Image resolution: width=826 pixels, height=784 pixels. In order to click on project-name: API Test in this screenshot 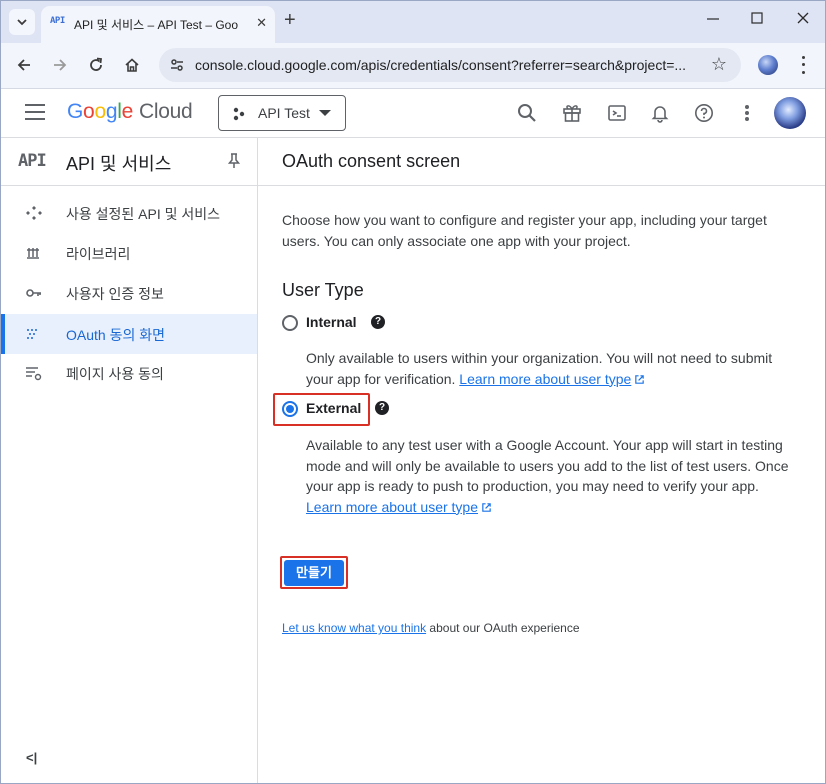, I will do `click(284, 113)`.